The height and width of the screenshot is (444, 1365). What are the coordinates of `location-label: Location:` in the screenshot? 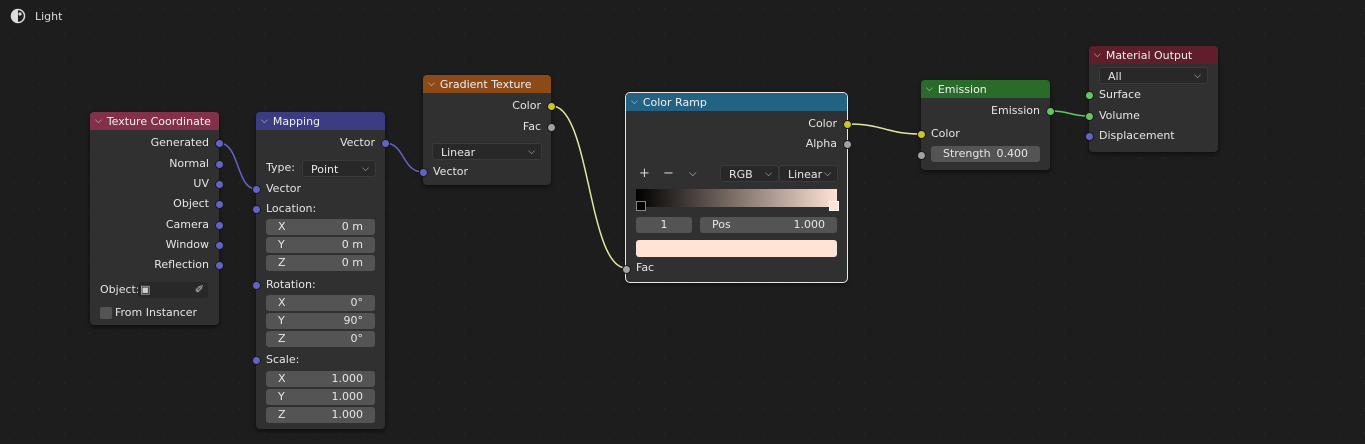 It's located at (291, 208).